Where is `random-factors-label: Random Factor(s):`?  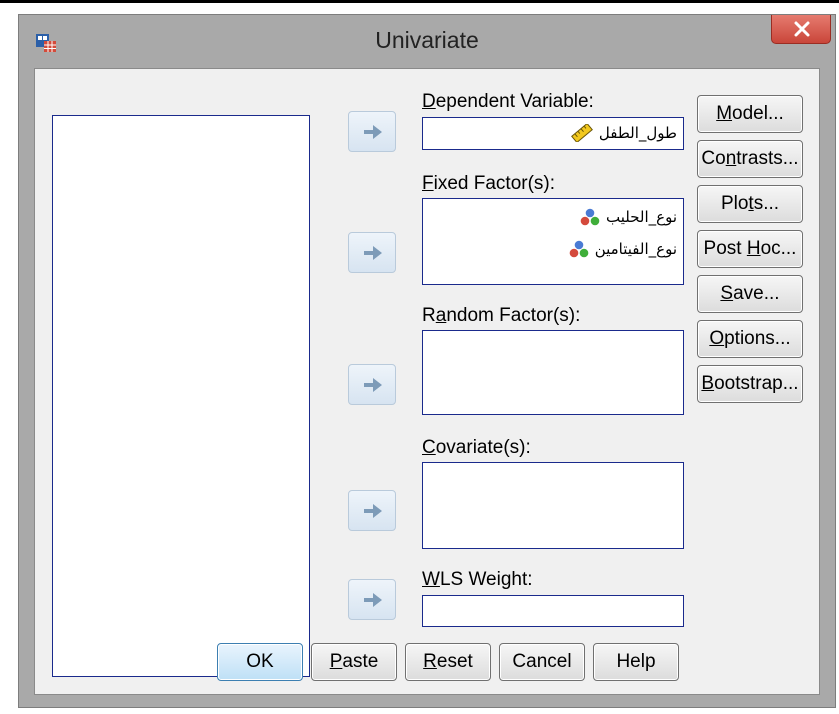 random-factors-label: Random Factor(s): is located at coordinates (501, 315).